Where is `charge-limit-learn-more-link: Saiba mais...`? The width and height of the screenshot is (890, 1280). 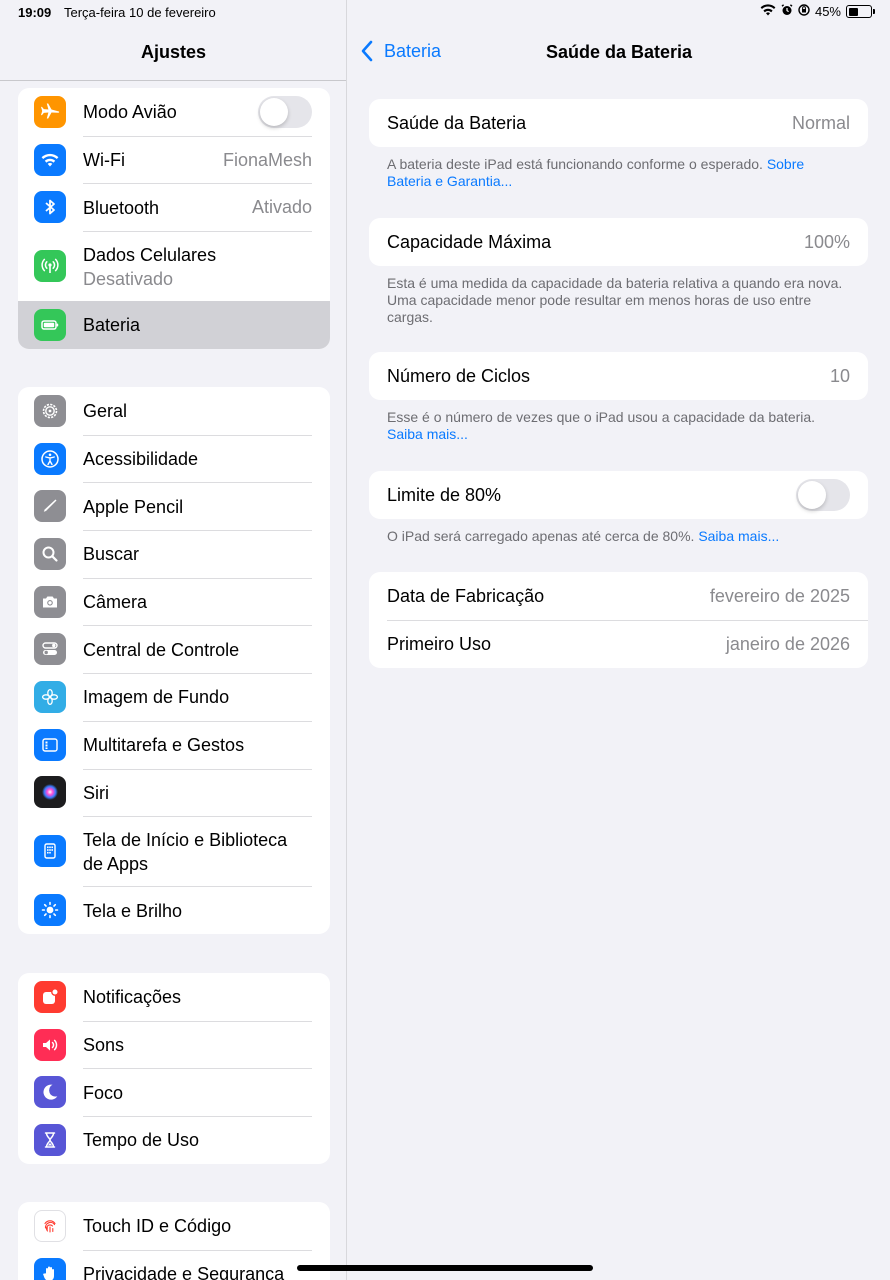 charge-limit-learn-more-link: Saiba mais... is located at coordinates (738, 536).